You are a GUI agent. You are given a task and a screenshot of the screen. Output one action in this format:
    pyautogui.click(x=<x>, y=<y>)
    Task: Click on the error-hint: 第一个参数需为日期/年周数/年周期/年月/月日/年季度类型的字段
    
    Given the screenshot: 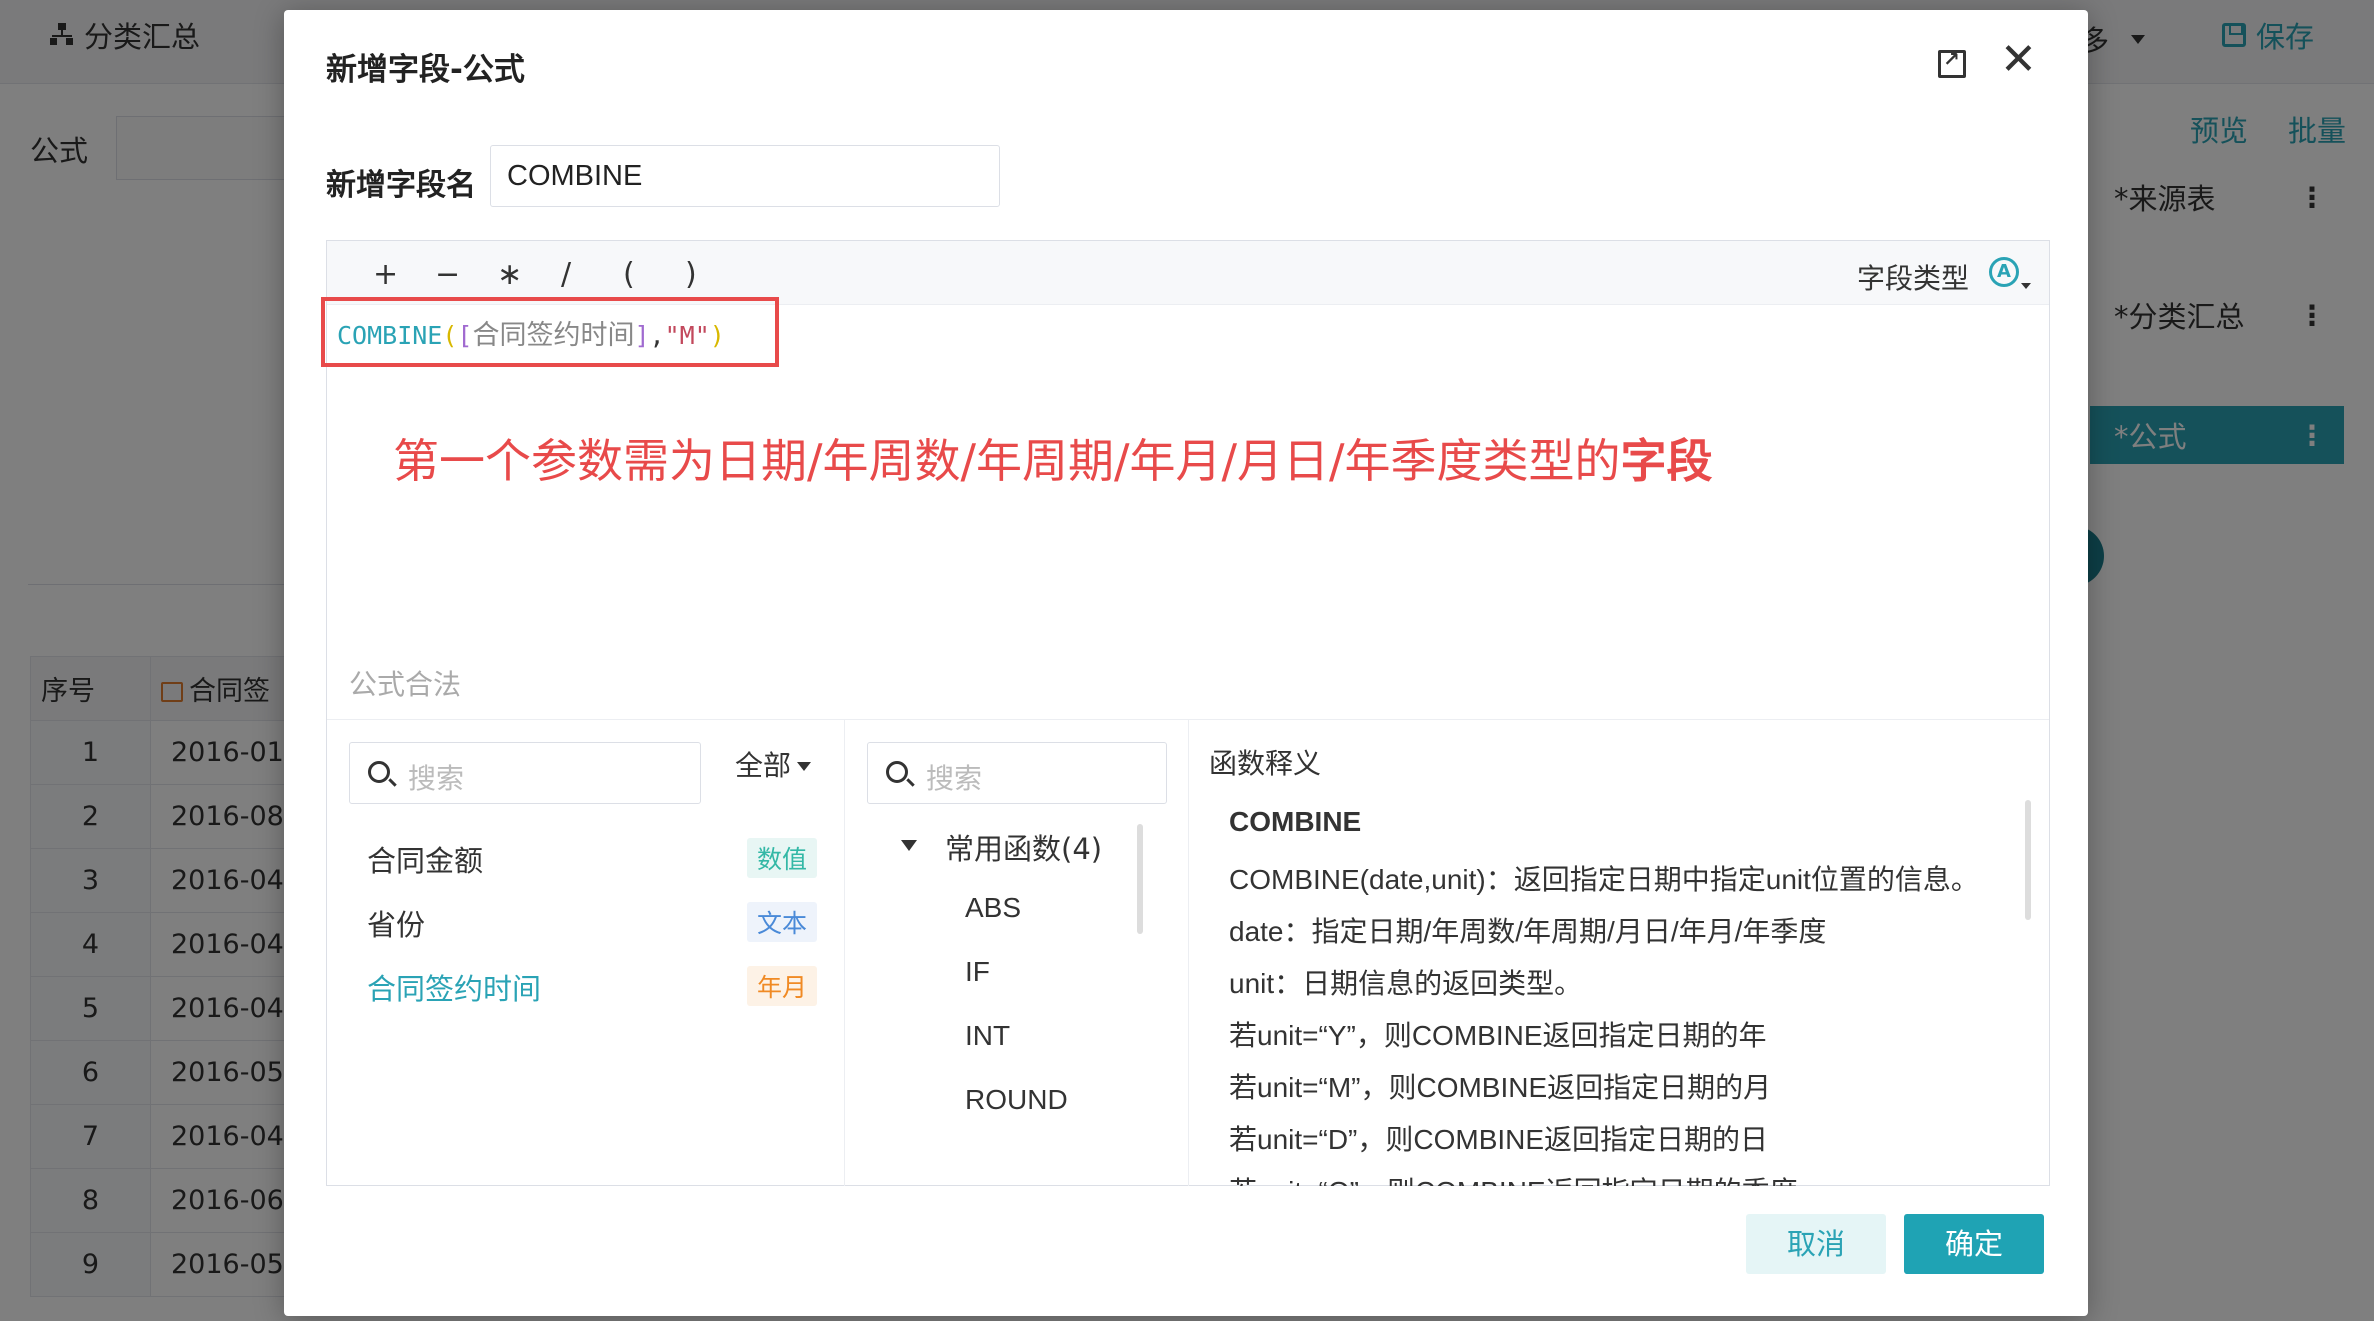 What is the action you would take?
    pyautogui.click(x=1053, y=458)
    